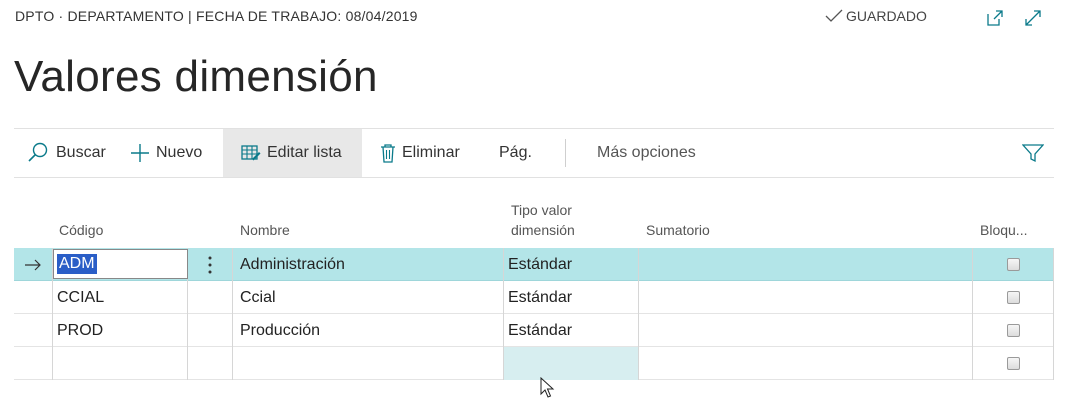 The image size is (1083, 412). Describe the element at coordinates (120, 264) in the screenshot. I see `code-edit-input: ADM` at that location.